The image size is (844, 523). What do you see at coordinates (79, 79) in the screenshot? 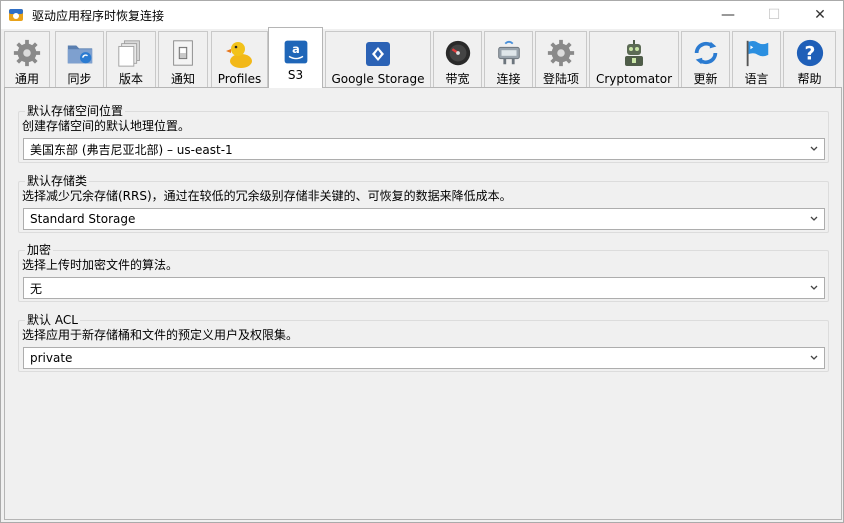
I see `tab-label: 同步` at bounding box center [79, 79].